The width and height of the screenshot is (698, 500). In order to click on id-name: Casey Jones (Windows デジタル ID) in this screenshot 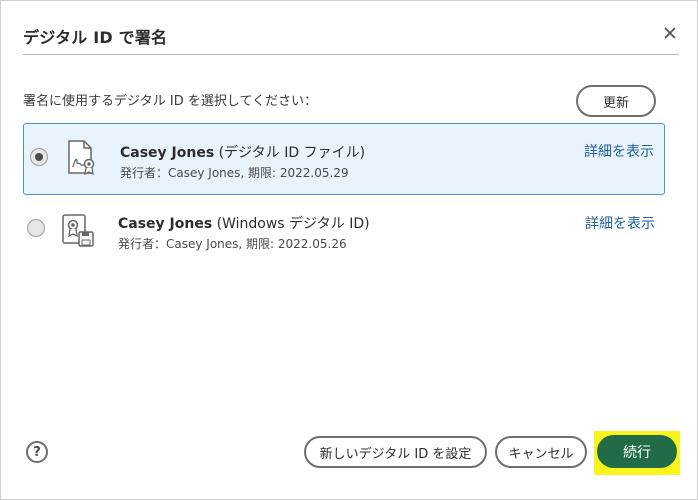, I will do `click(244, 223)`.